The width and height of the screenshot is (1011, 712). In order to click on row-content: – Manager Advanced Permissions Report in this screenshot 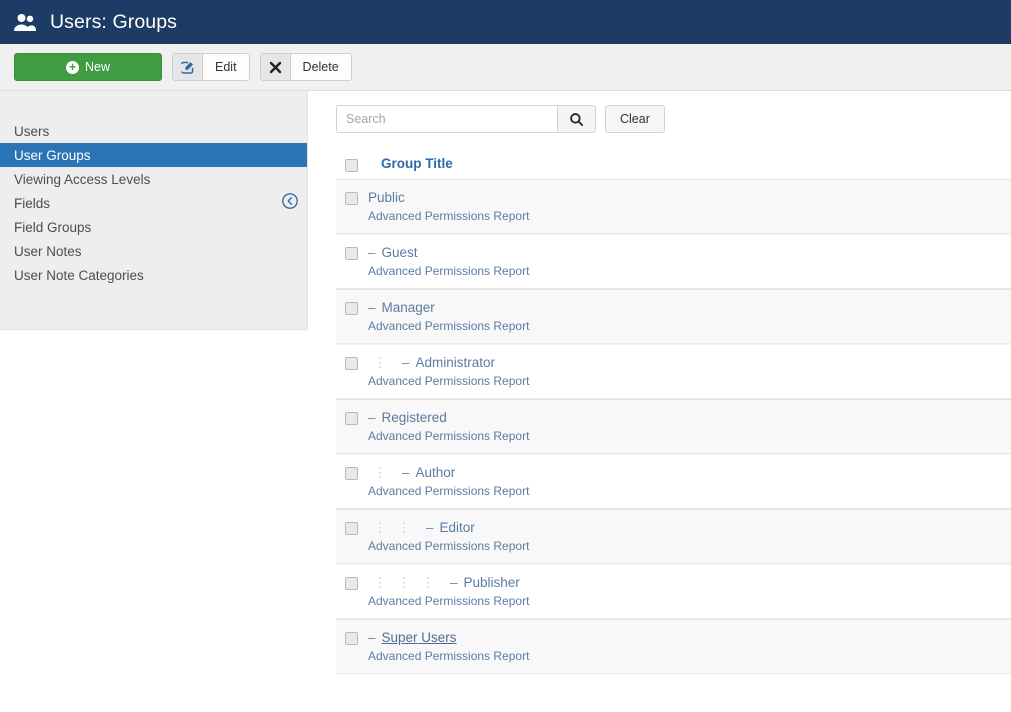, I will do `click(448, 316)`.